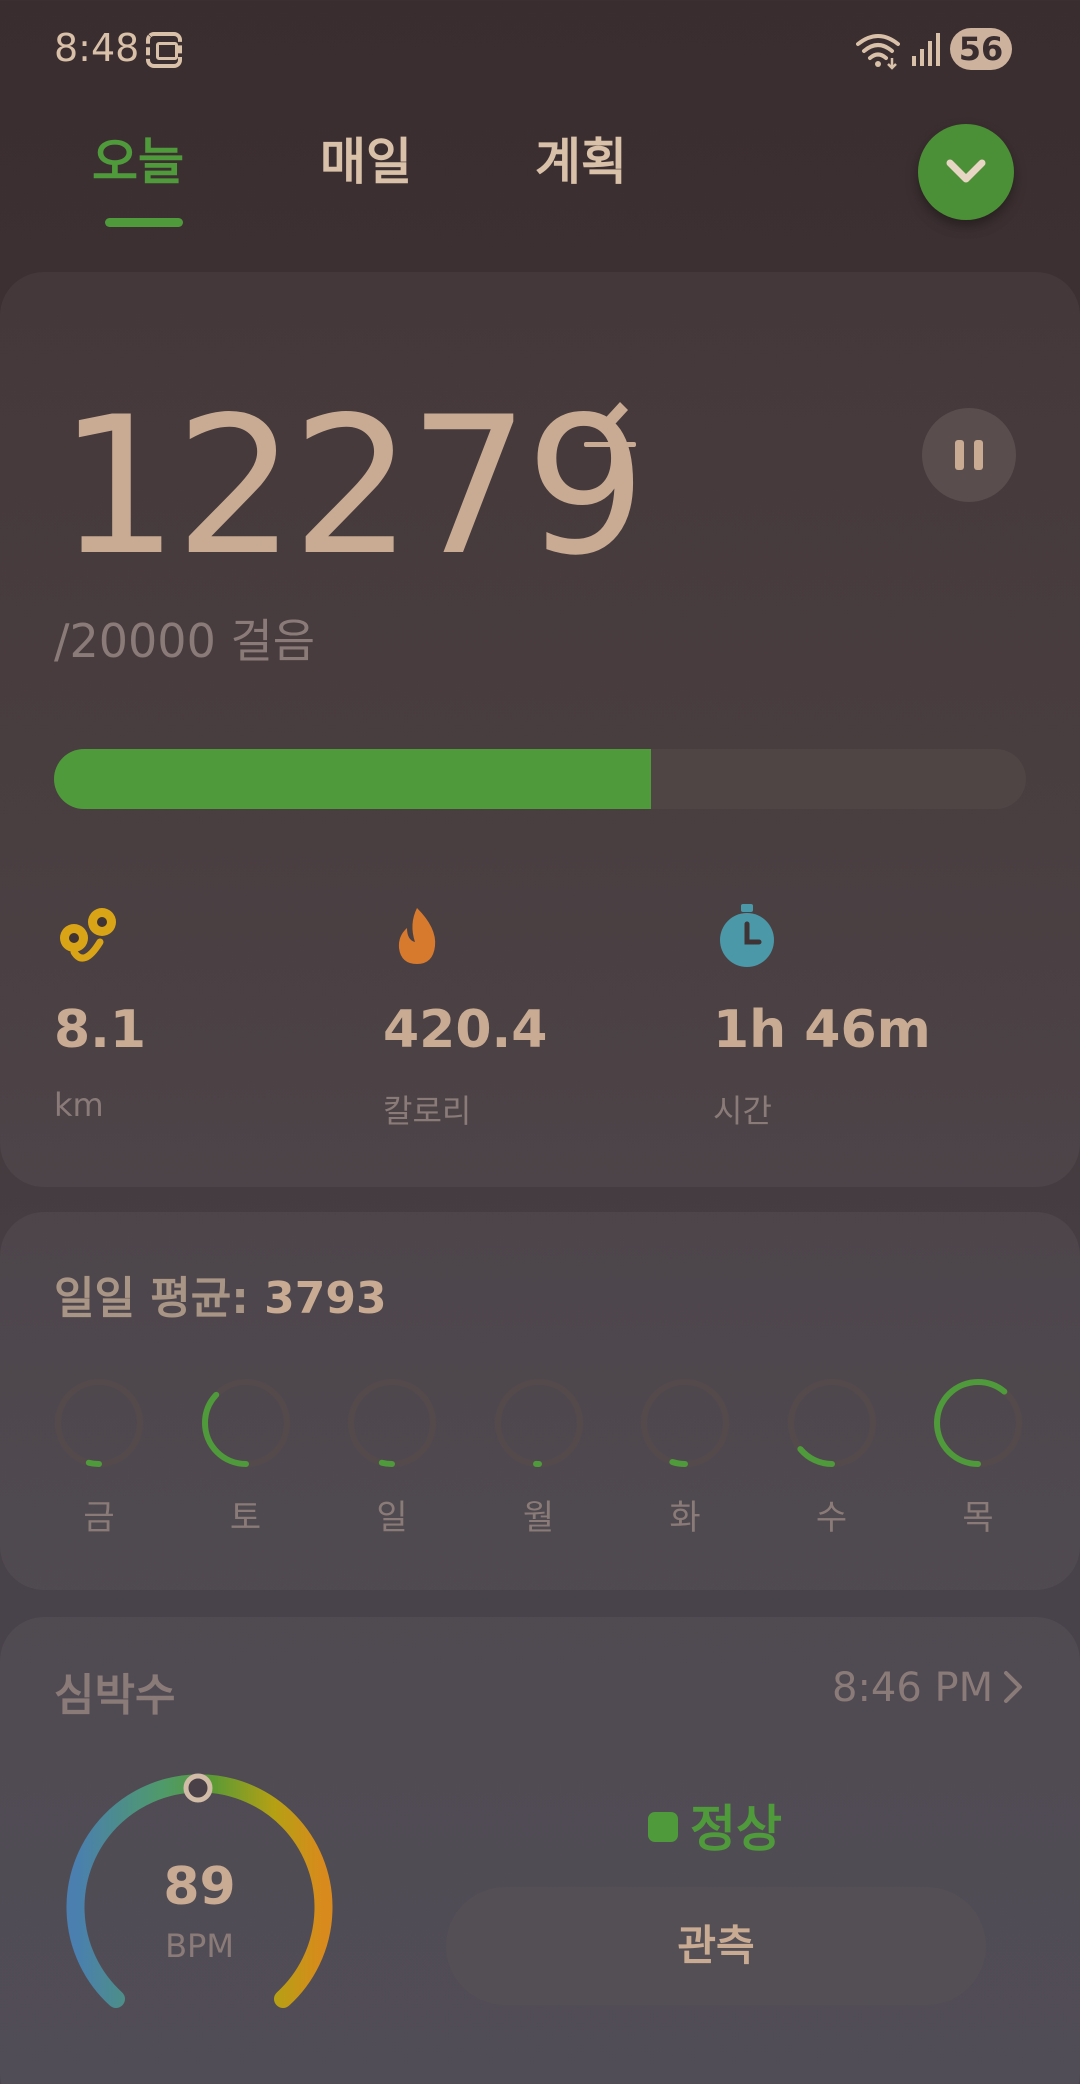 Image resolution: width=1080 pixels, height=2084 pixels. I want to click on tab-daily: 매일, so click(366, 158).